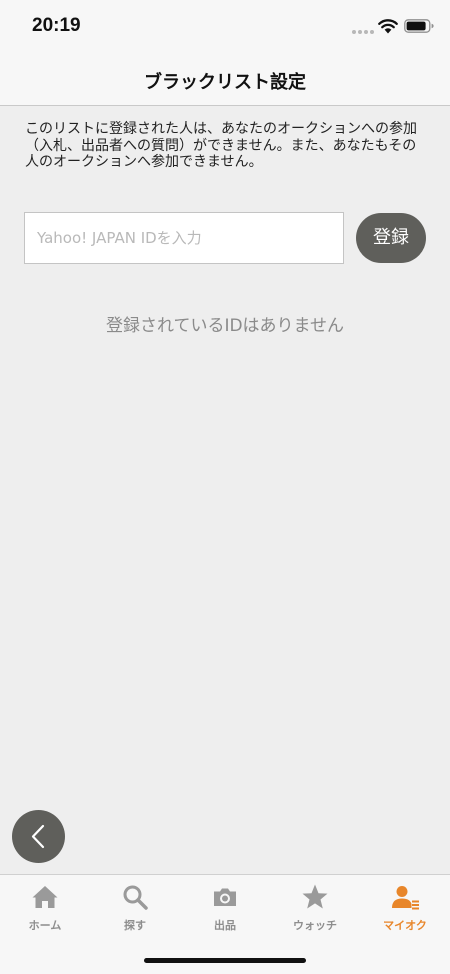 The height and width of the screenshot is (974, 450). What do you see at coordinates (405, 898) in the screenshot?
I see `my-auction-icon` at bounding box center [405, 898].